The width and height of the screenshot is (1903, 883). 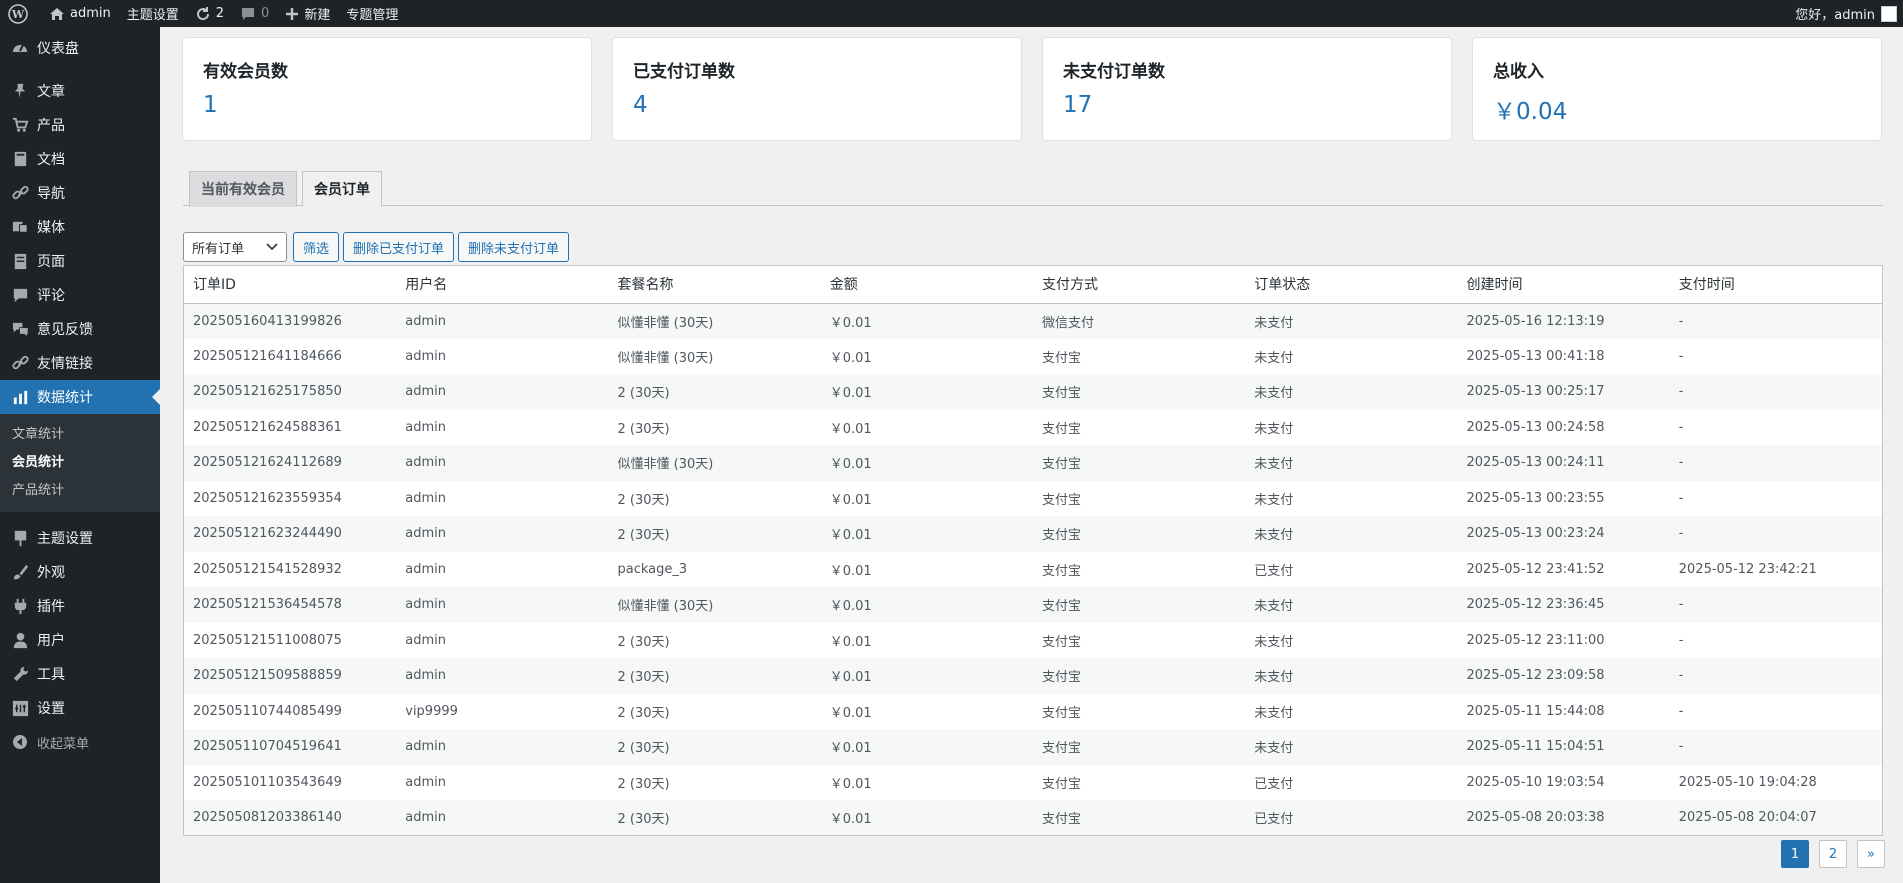 What do you see at coordinates (1833, 854) in the screenshot?
I see `page-2-button: 2` at bounding box center [1833, 854].